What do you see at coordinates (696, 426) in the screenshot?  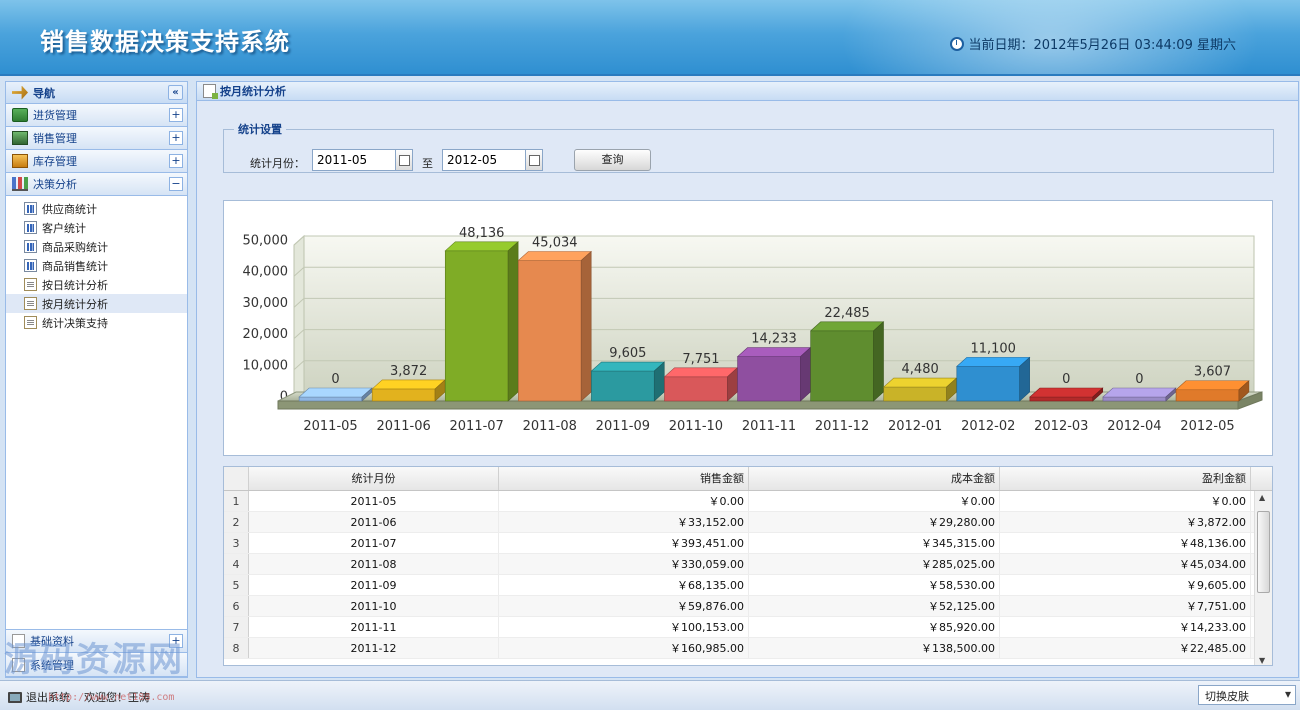 I see `x-tick-label: 2011-10` at bounding box center [696, 426].